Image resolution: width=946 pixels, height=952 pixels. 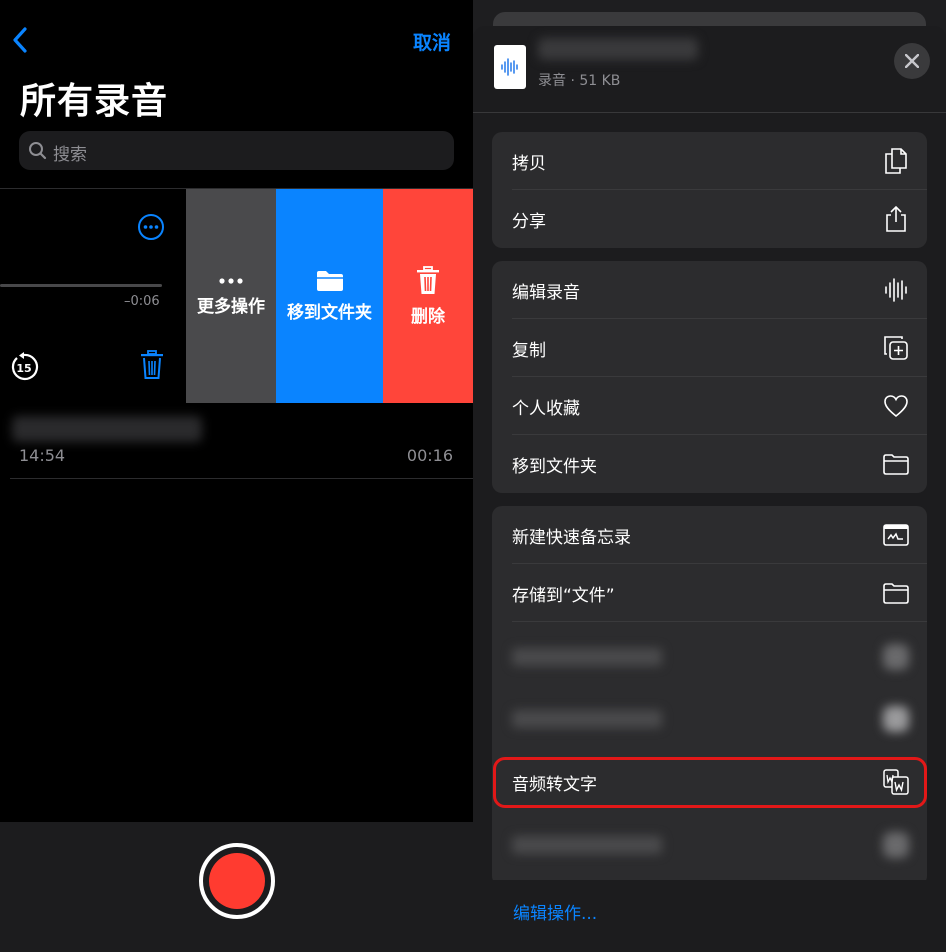 What do you see at coordinates (563, 596) in the screenshot?
I see `action-label: 存储到“文件”` at bounding box center [563, 596].